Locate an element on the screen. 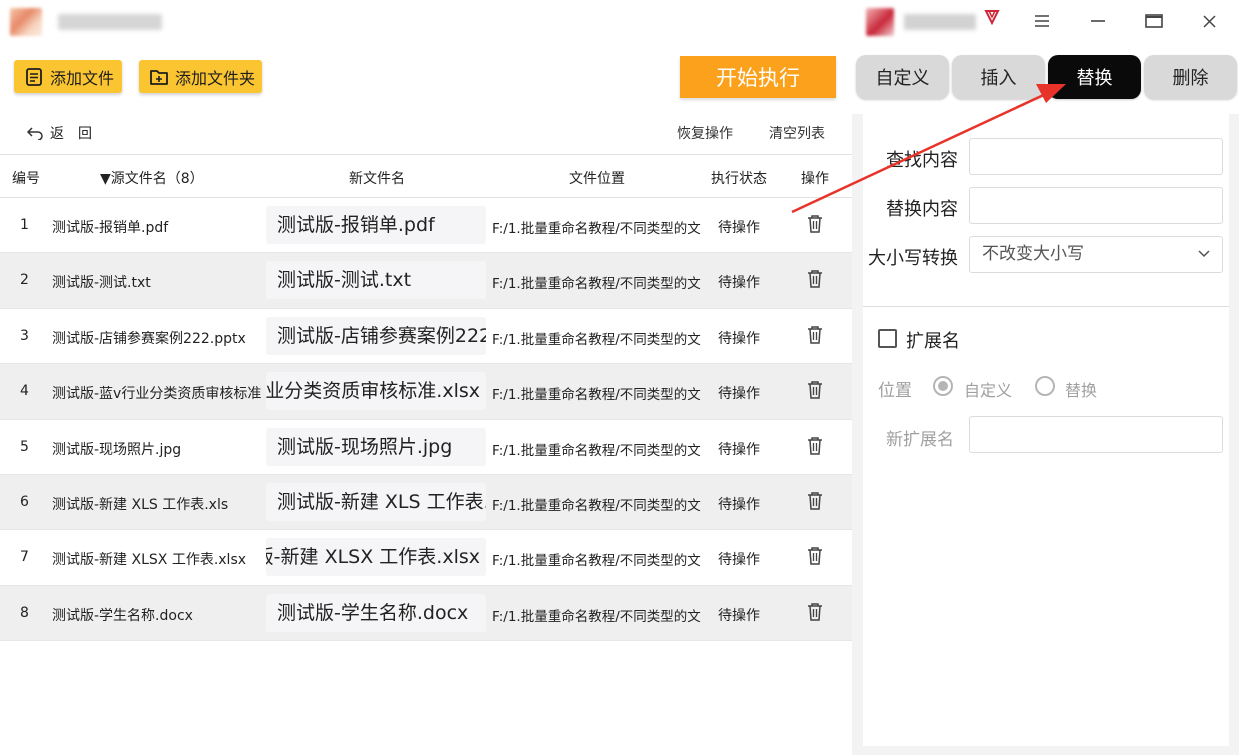 The image size is (1239, 755). add-file-button: 添加文件 is located at coordinates (68, 76).